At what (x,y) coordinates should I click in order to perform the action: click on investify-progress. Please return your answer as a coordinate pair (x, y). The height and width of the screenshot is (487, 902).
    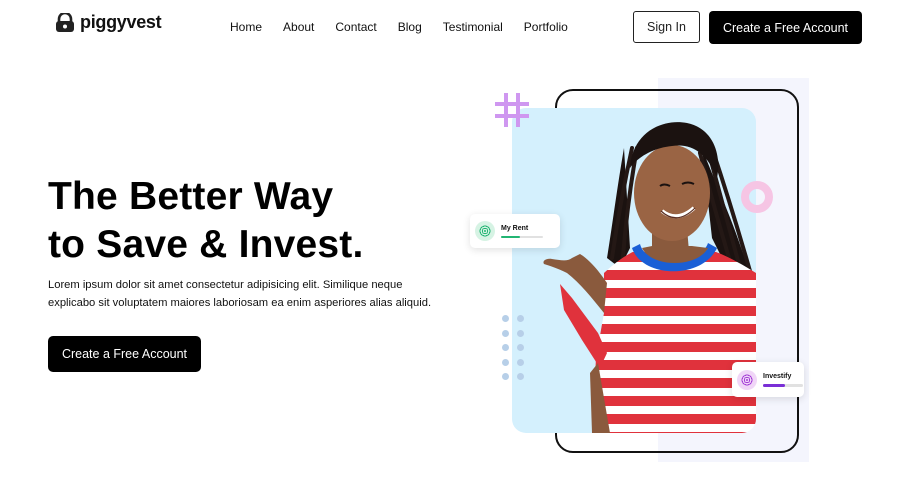
    Looking at the image, I should click on (783, 385).